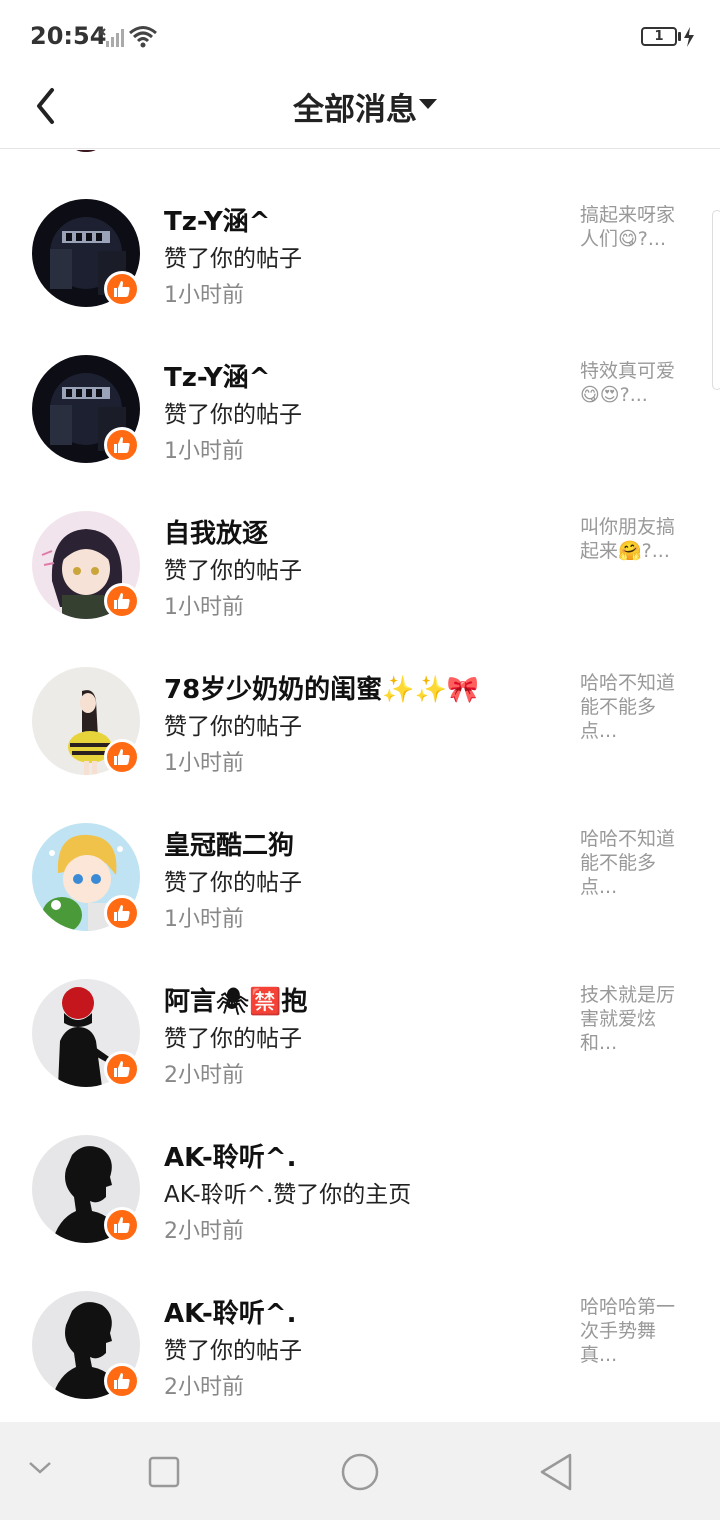 This screenshot has width=720, height=1520. Describe the element at coordinates (689, 37) in the screenshot. I see `charging-icon` at that location.